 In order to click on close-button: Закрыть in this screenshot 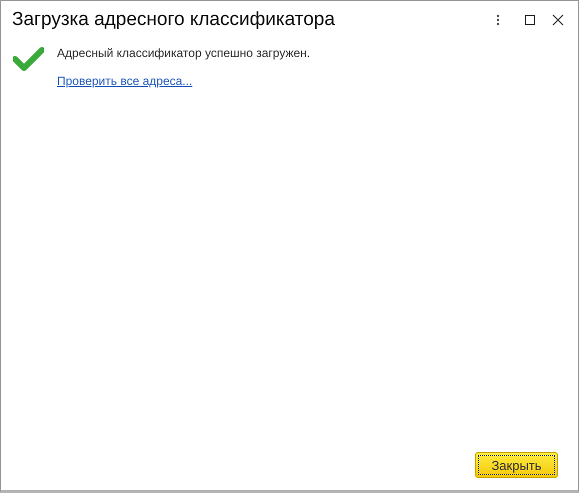, I will do `click(516, 465)`.